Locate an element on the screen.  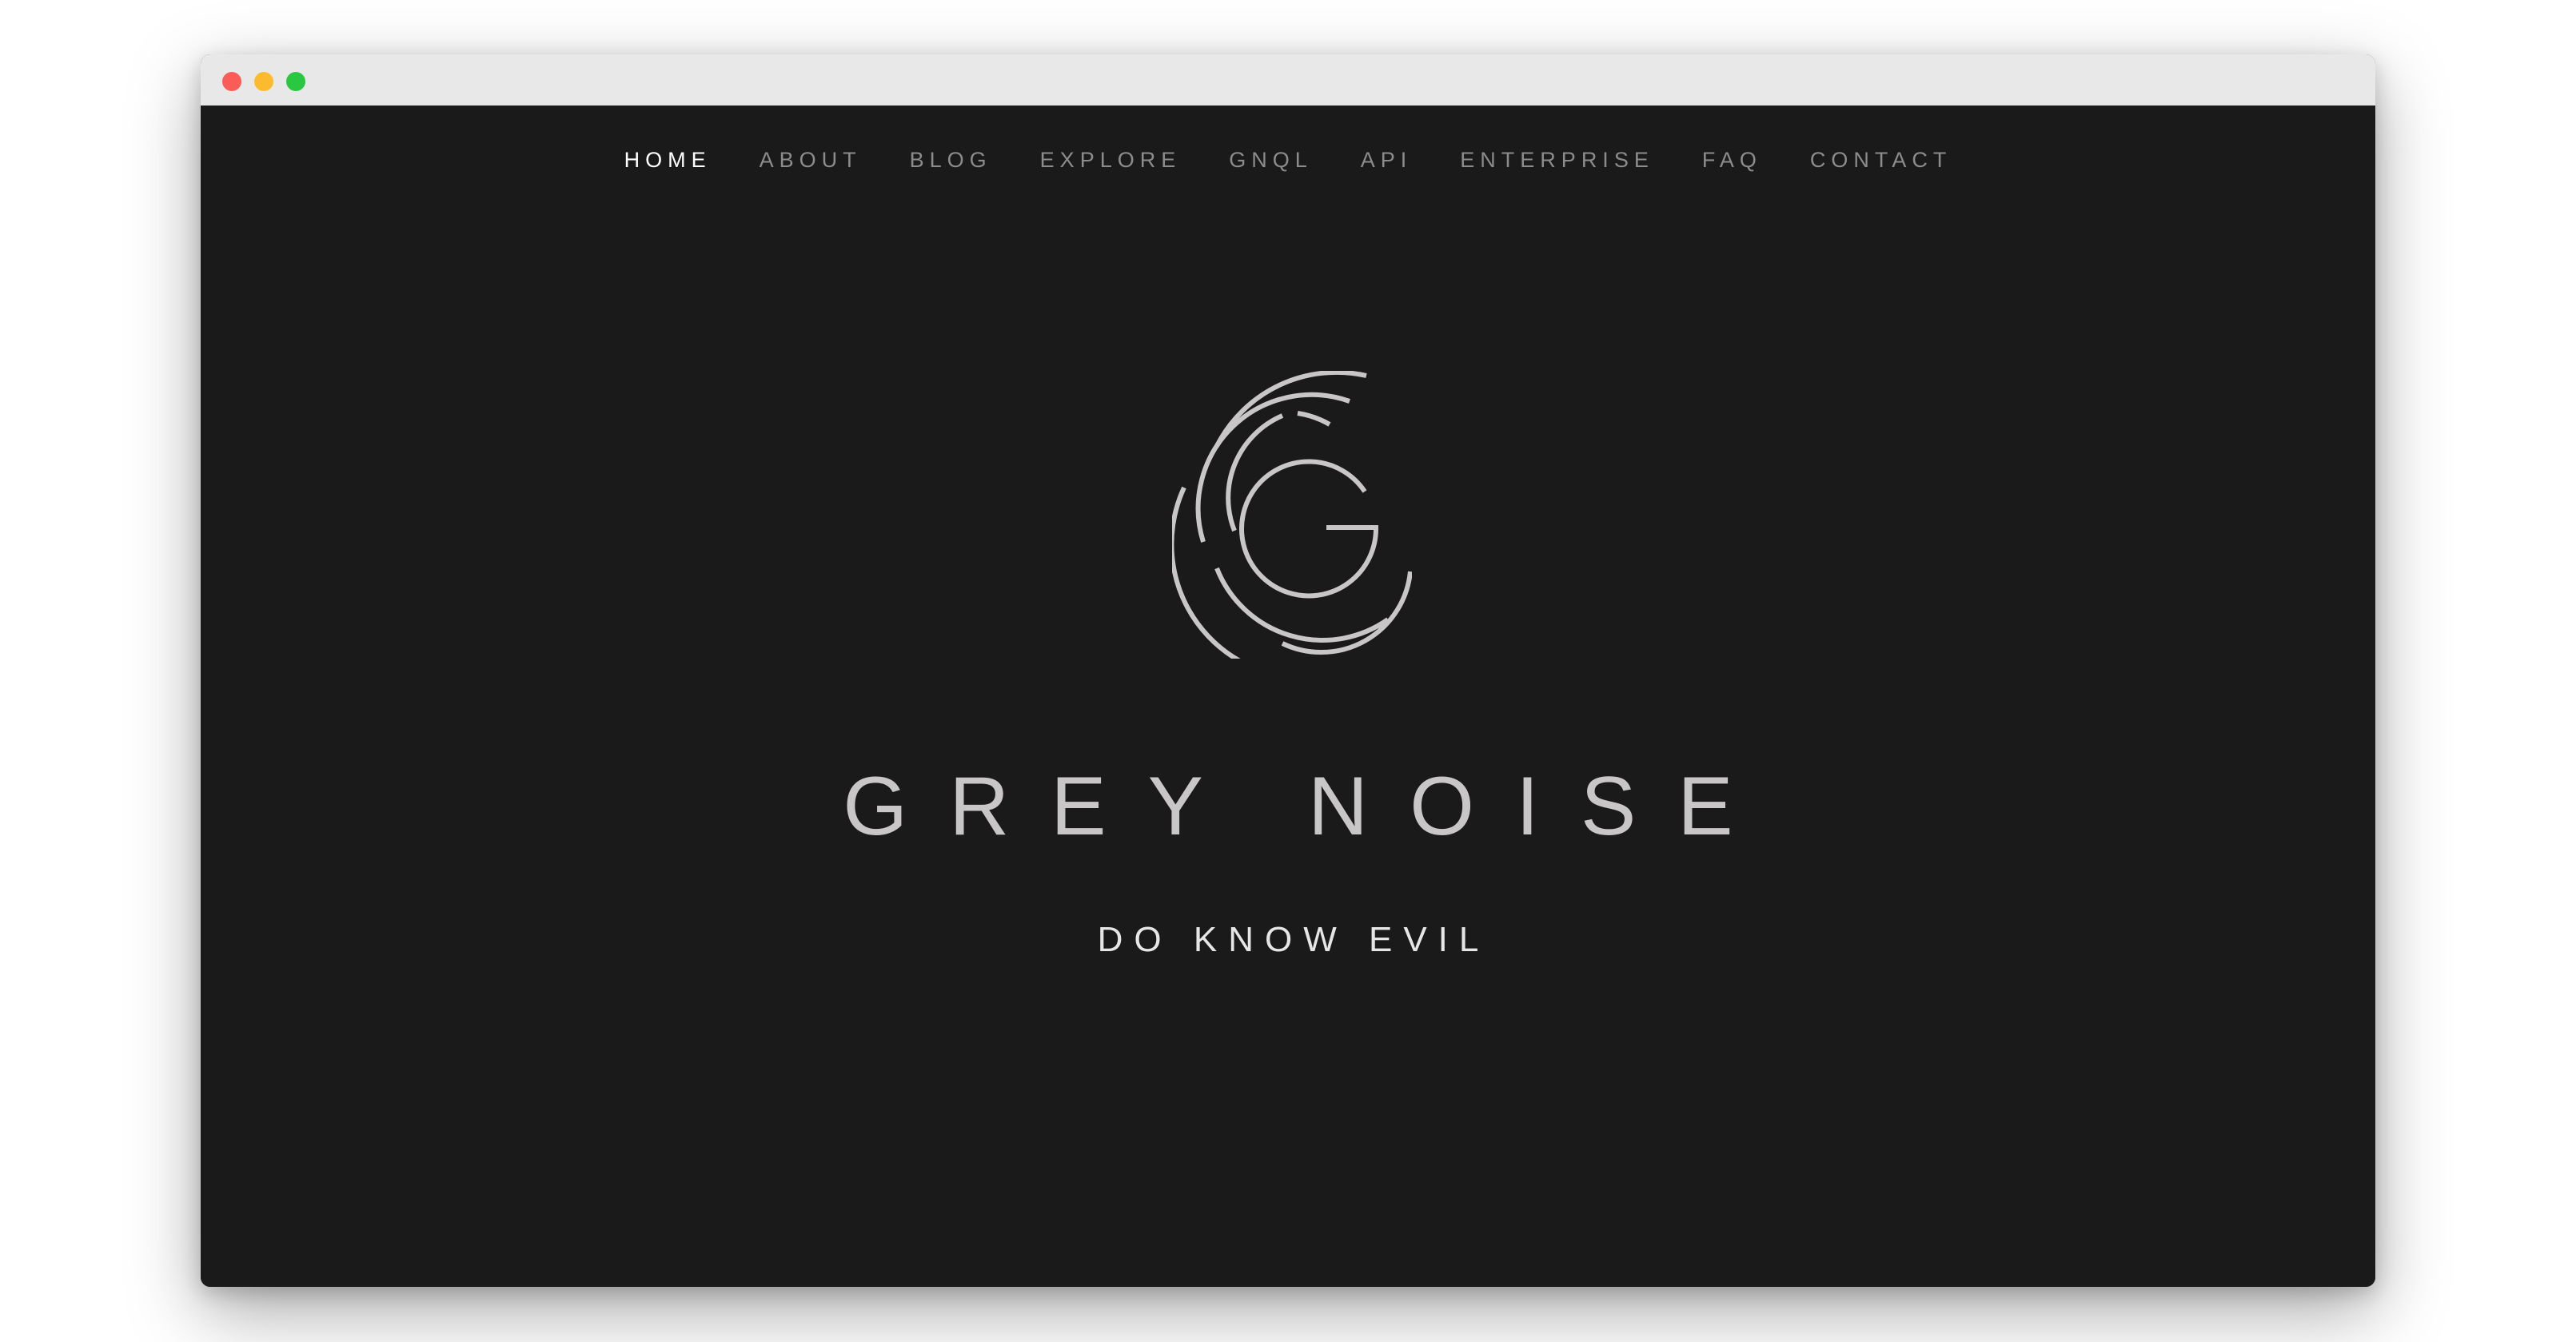
zoom-window-button is located at coordinates (295, 81).